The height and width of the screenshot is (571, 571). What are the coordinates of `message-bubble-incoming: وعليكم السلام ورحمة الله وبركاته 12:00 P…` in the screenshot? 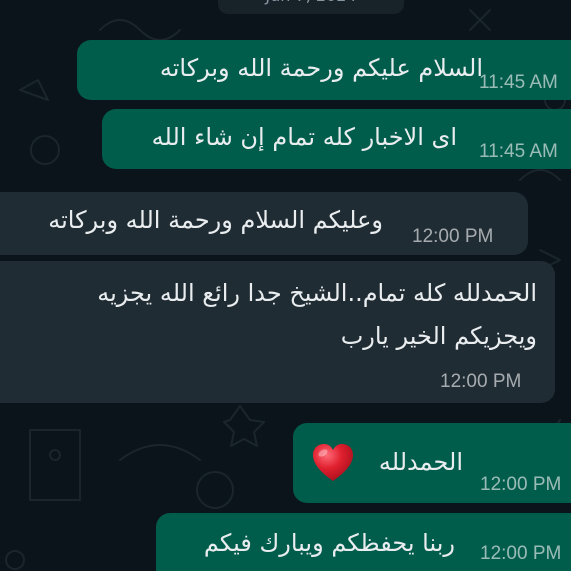 It's located at (264, 223).